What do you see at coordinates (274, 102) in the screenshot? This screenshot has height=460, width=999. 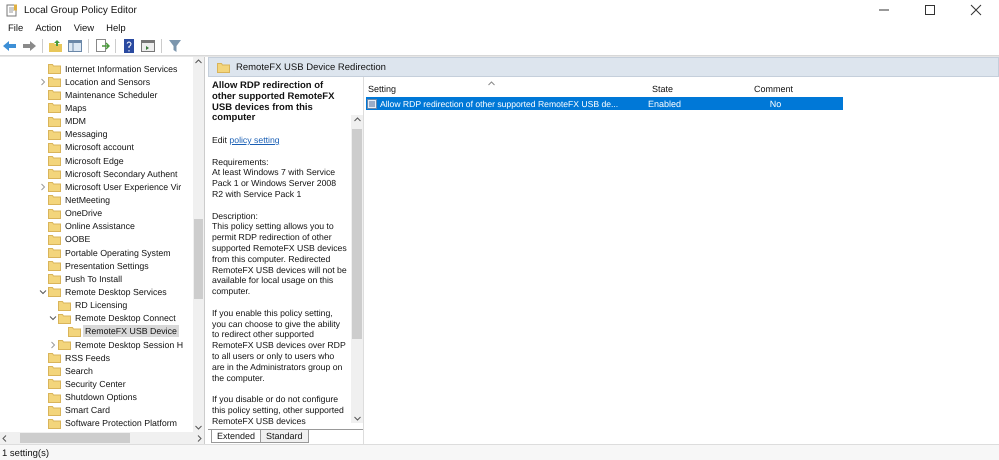 I see `policy-title: Allow RDP redirection of other supported RemoteFX USB devices from this computer` at bounding box center [274, 102].